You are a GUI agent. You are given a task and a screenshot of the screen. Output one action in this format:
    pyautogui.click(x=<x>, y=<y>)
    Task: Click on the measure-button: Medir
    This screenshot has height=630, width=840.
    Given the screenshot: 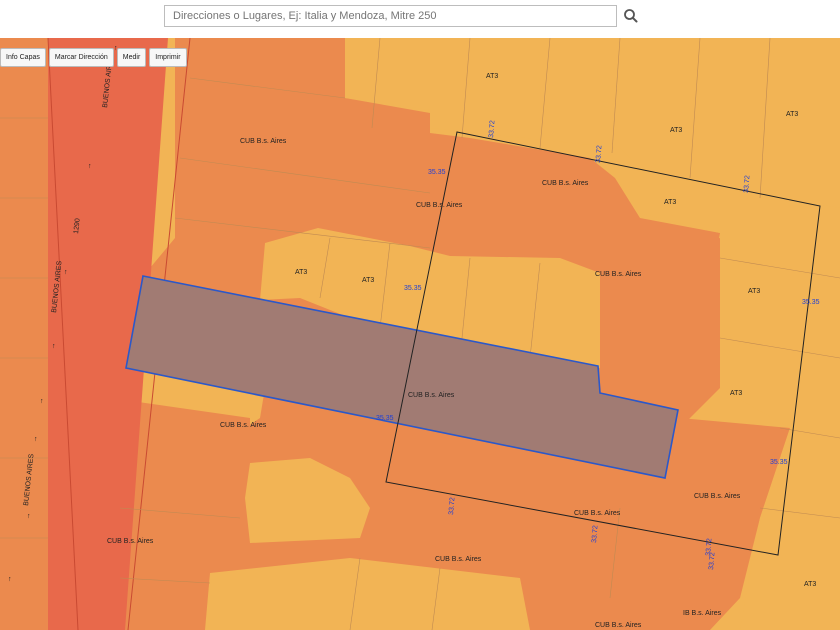 What is the action you would take?
    pyautogui.click(x=131, y=57)
    